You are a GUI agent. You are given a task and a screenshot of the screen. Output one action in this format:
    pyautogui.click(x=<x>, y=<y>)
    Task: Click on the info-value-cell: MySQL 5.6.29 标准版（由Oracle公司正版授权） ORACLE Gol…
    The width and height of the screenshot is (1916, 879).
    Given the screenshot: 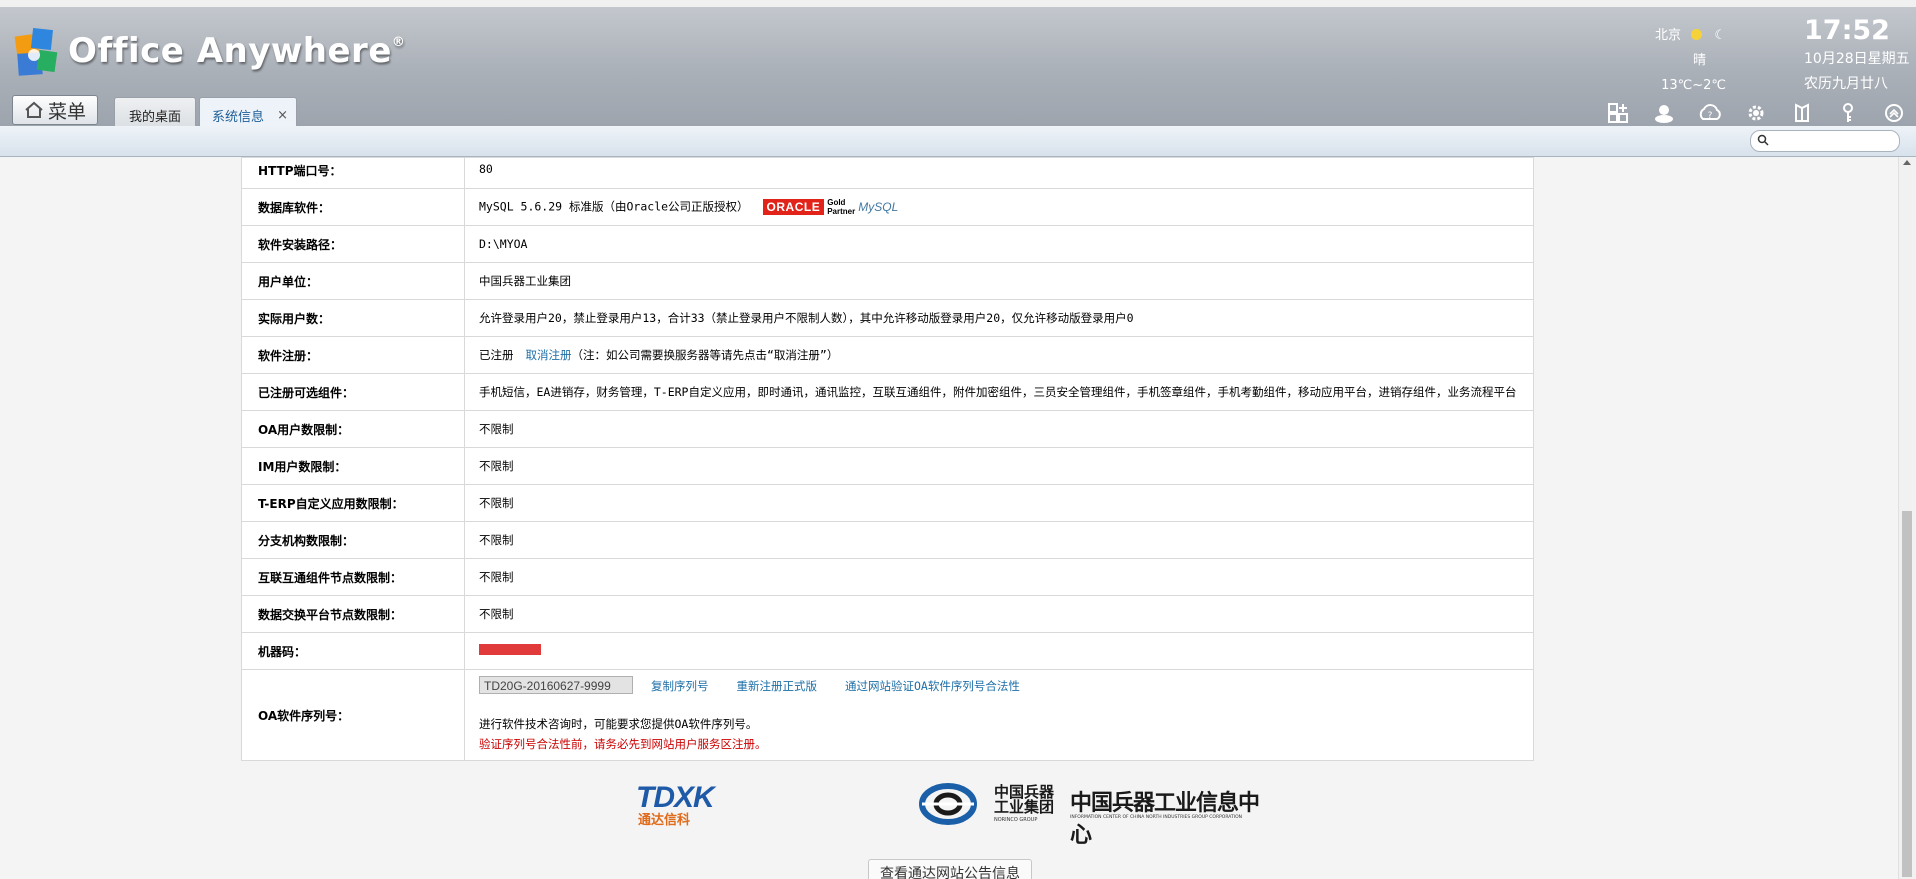 What is the action you would take?
    pyautogui.click(x=999, y=207)
    